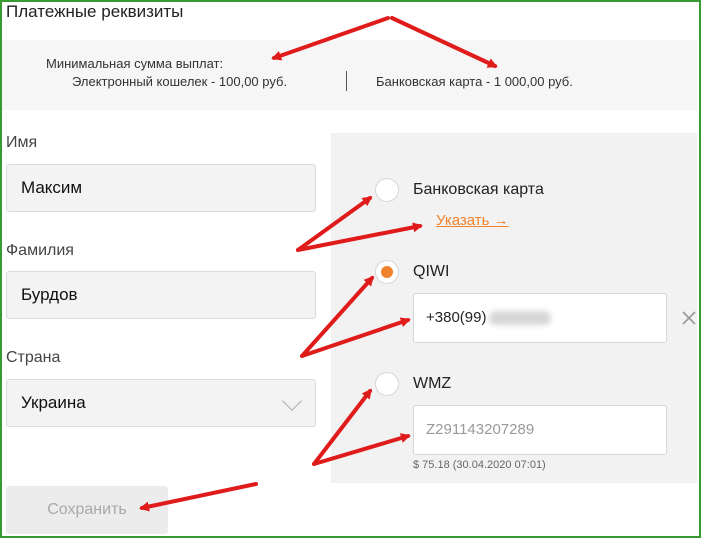 The height and width of the screenshot is (538, 701). Describe the element at coordinates (180, 81) in the screenshot. I see `minimum-wallet-text: Электронный кошелек - 100,00 руб.` at that location.